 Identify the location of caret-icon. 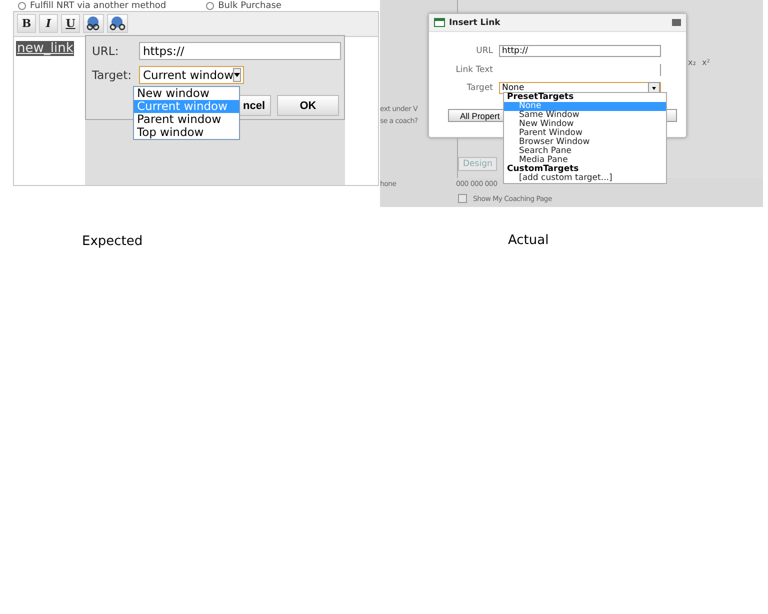
(237, 75).